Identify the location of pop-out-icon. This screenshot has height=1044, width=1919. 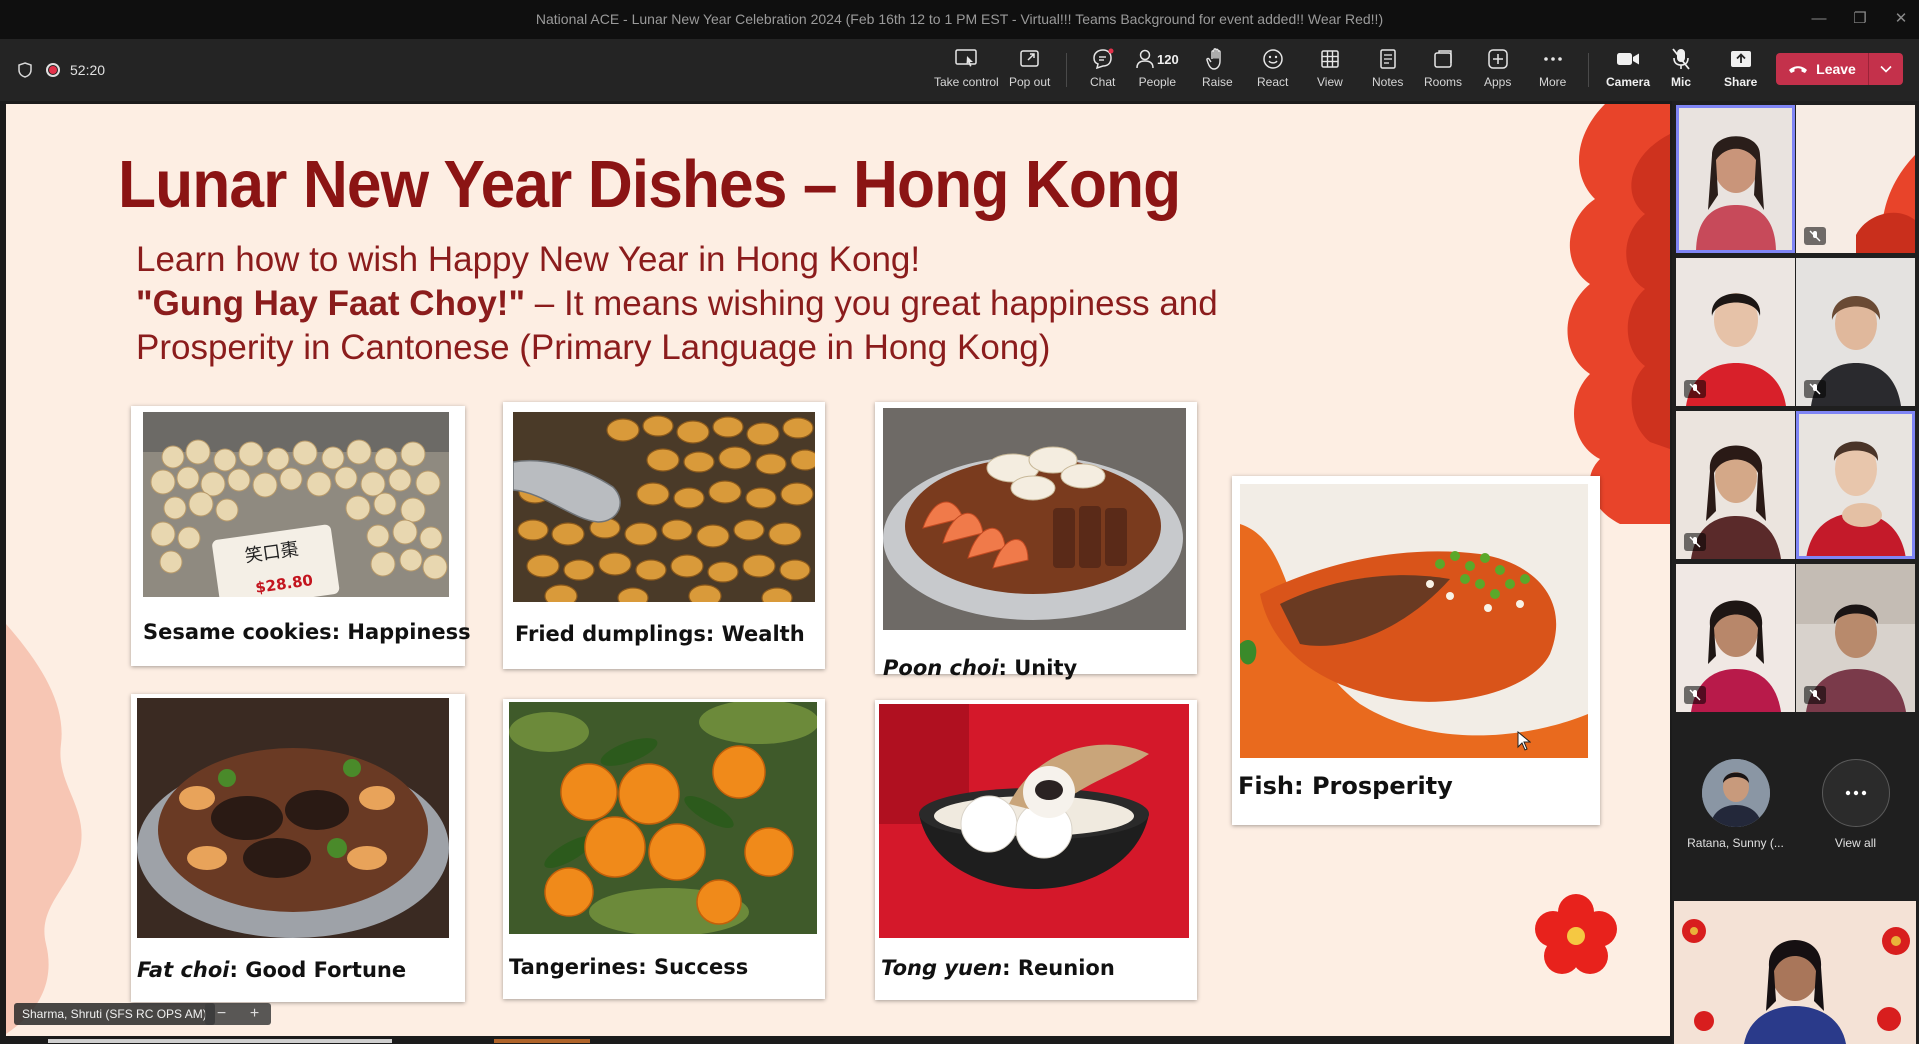
(1030, 59).